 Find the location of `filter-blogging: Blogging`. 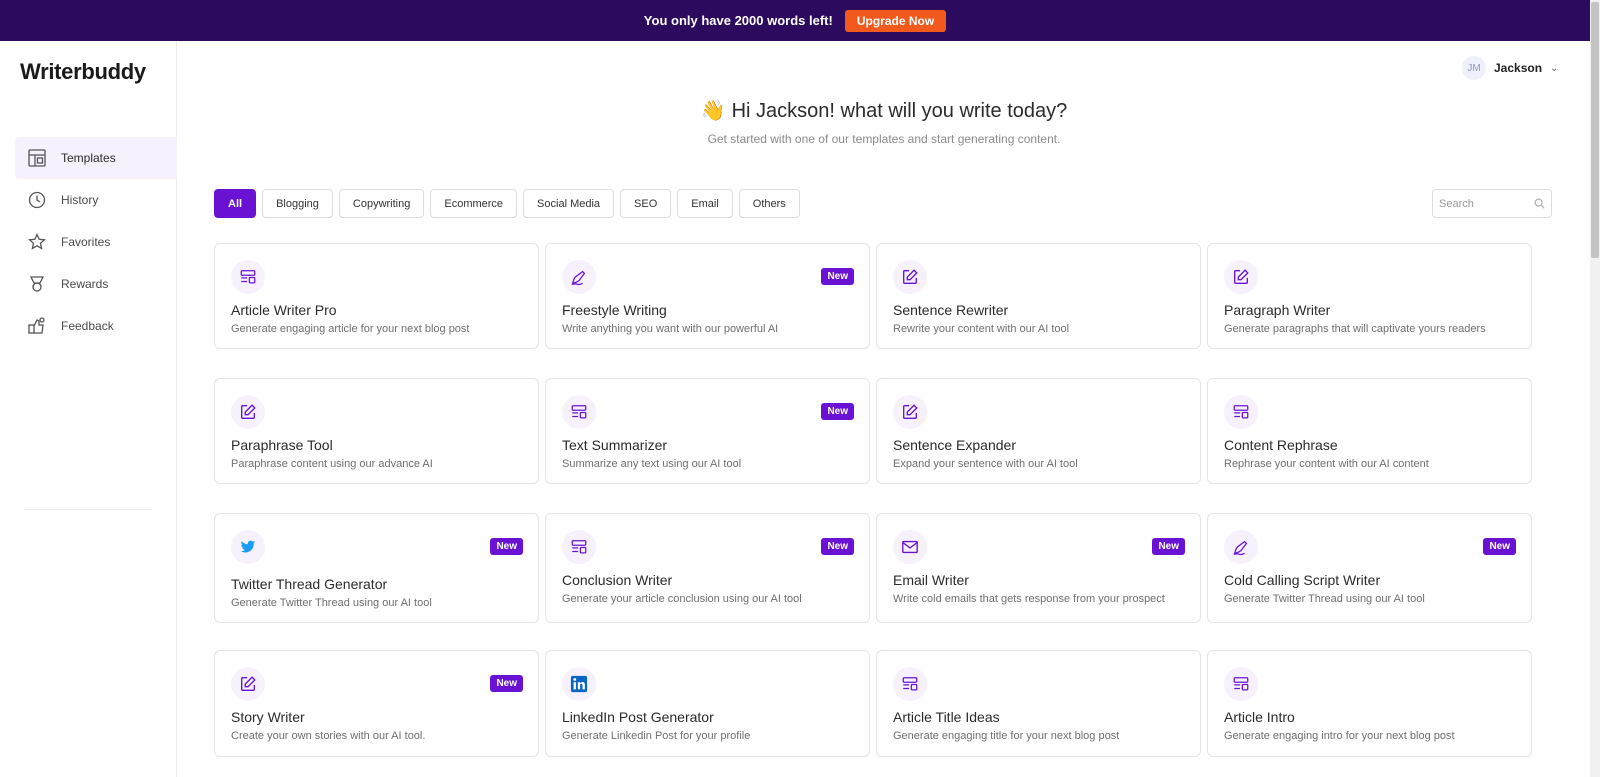

filter-blogging: Blogging is located at coordinates (297, 203).